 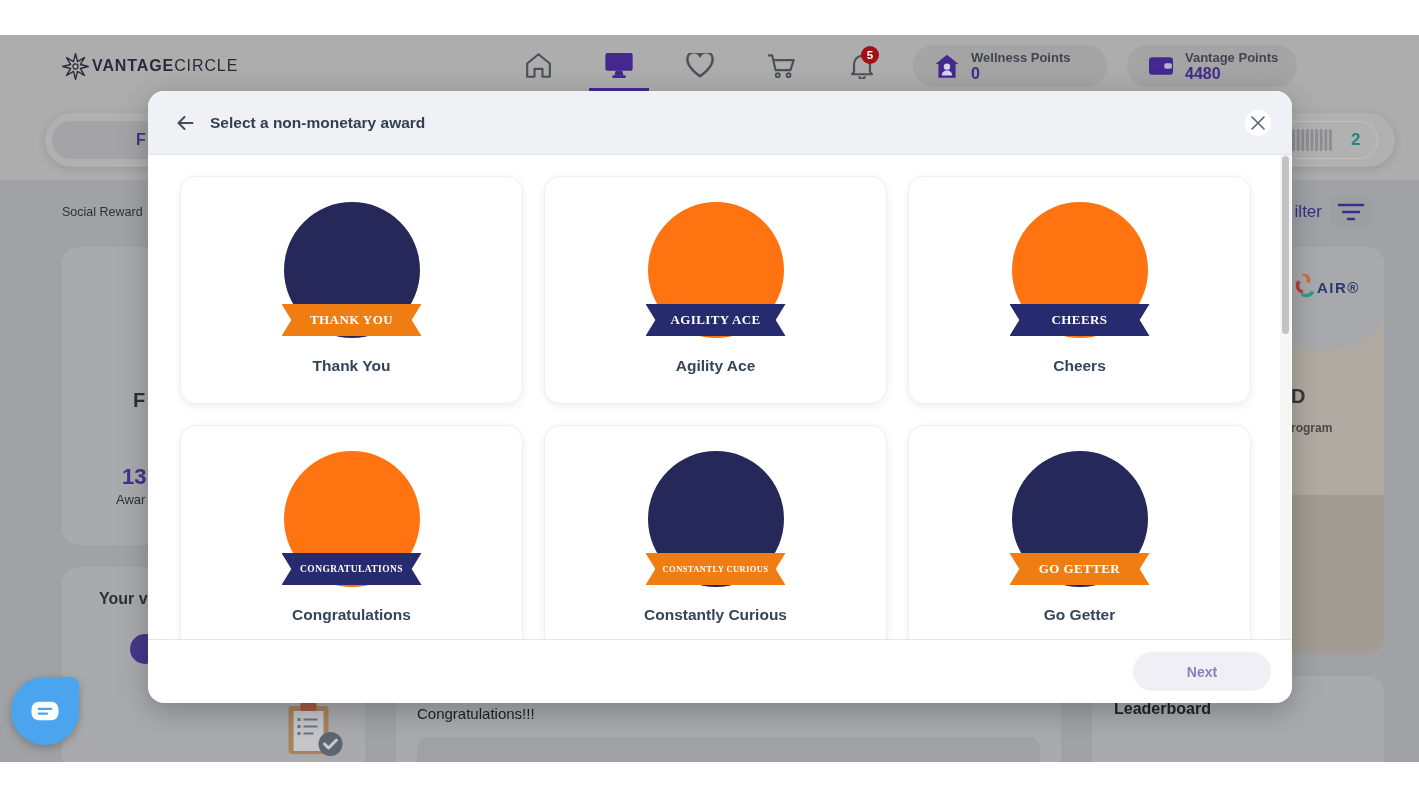 I want to click on dialog-title: Select a non-monetary award, so click(x=318, y=122).